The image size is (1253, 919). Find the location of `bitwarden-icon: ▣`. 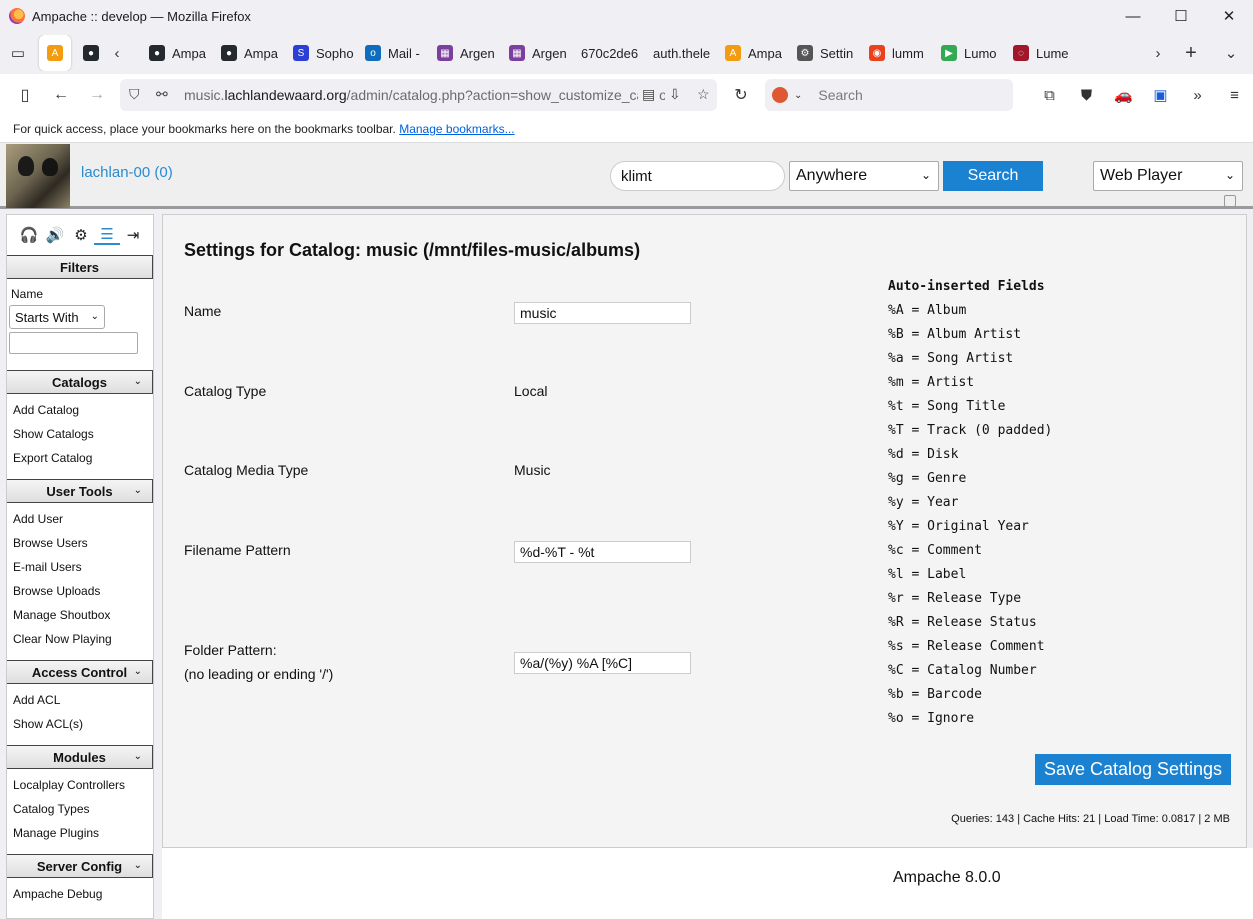

bitwarden-icon: ▣ is located at coordinates (1160, 95).